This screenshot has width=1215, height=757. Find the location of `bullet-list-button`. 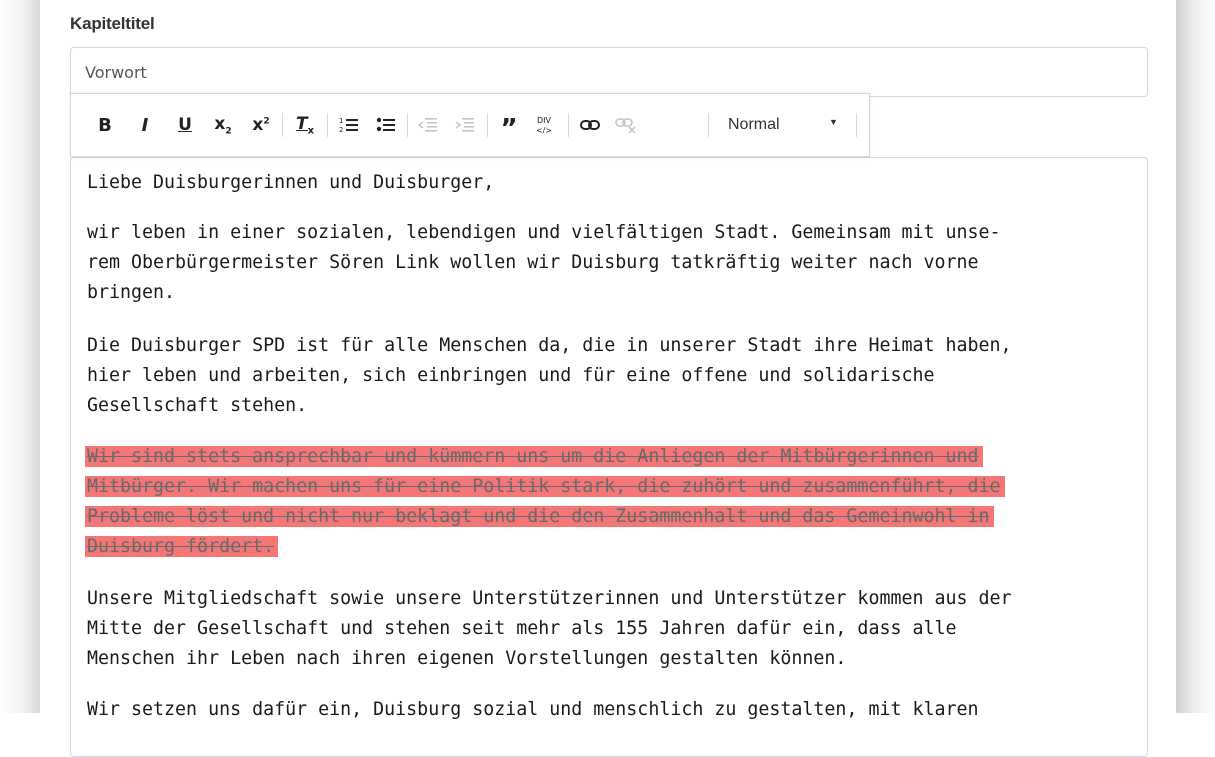

bullet-list-button is located at coordinates (386, 125).